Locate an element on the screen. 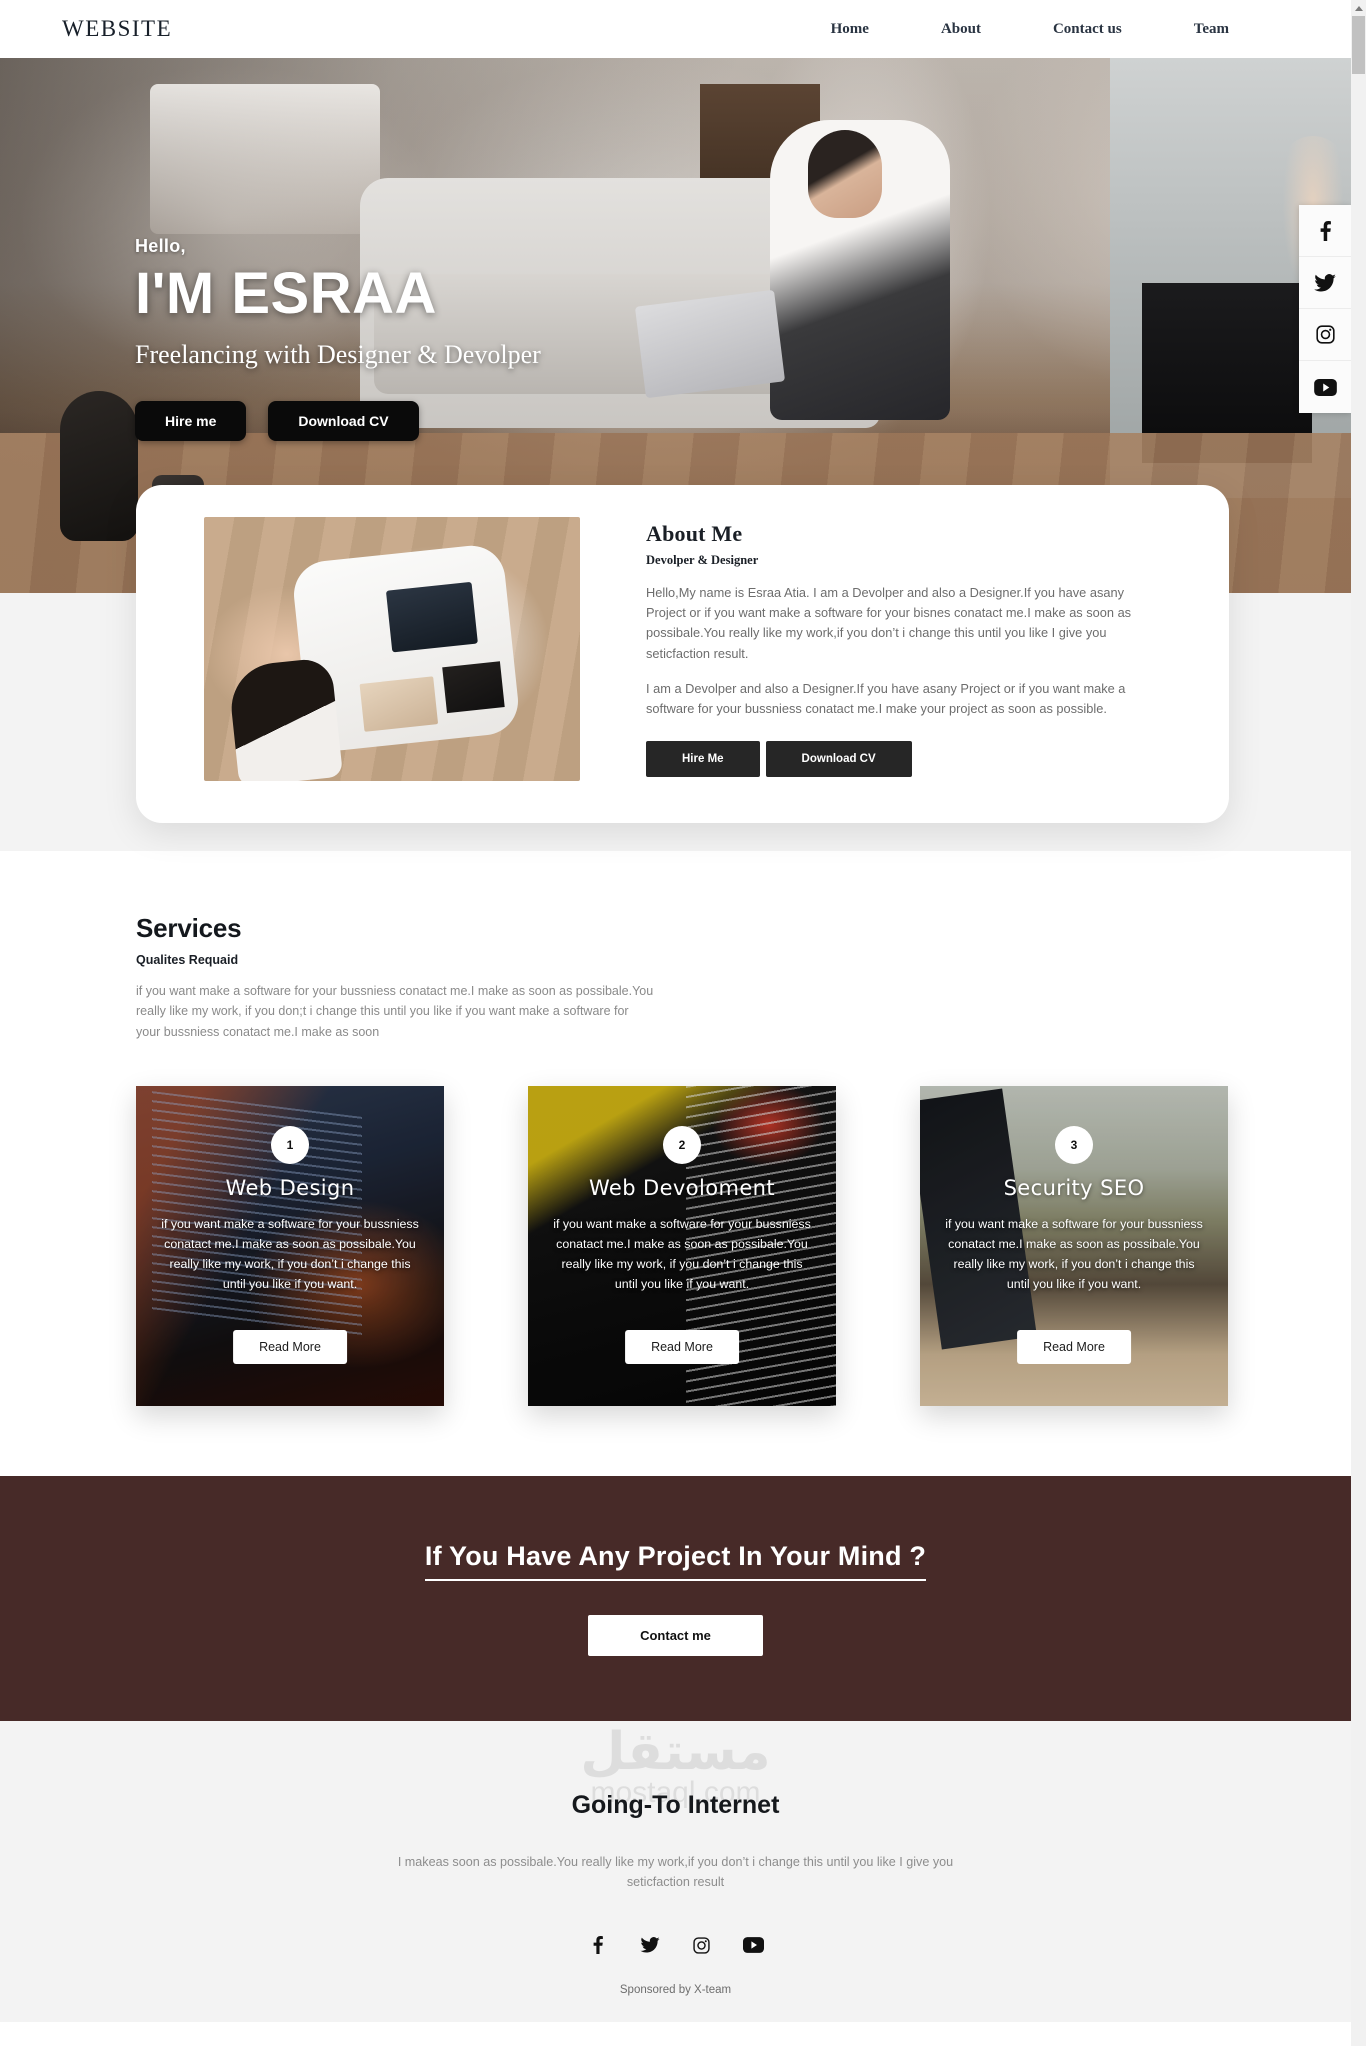 The image size is (1366, 2046). contact-me-button: Contact me is located at coordinates (675, 1635).